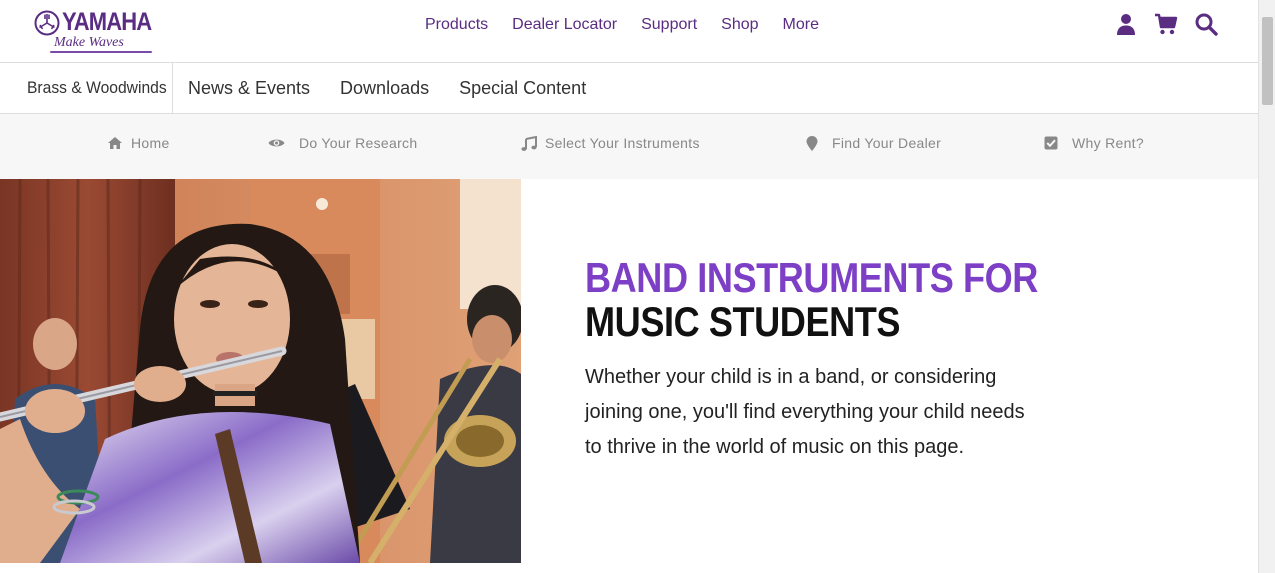 The width and height of the screenshot is (1275, 573). I want to click on step-research-label: Do Your Research, so click(358, 143).